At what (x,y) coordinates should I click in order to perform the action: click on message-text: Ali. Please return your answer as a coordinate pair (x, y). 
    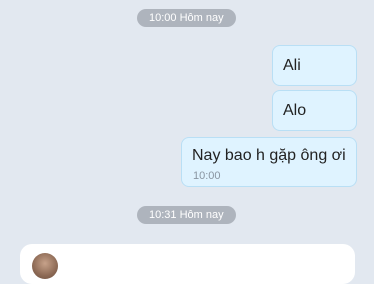
    Looking at the image, I should click on (292, 65).